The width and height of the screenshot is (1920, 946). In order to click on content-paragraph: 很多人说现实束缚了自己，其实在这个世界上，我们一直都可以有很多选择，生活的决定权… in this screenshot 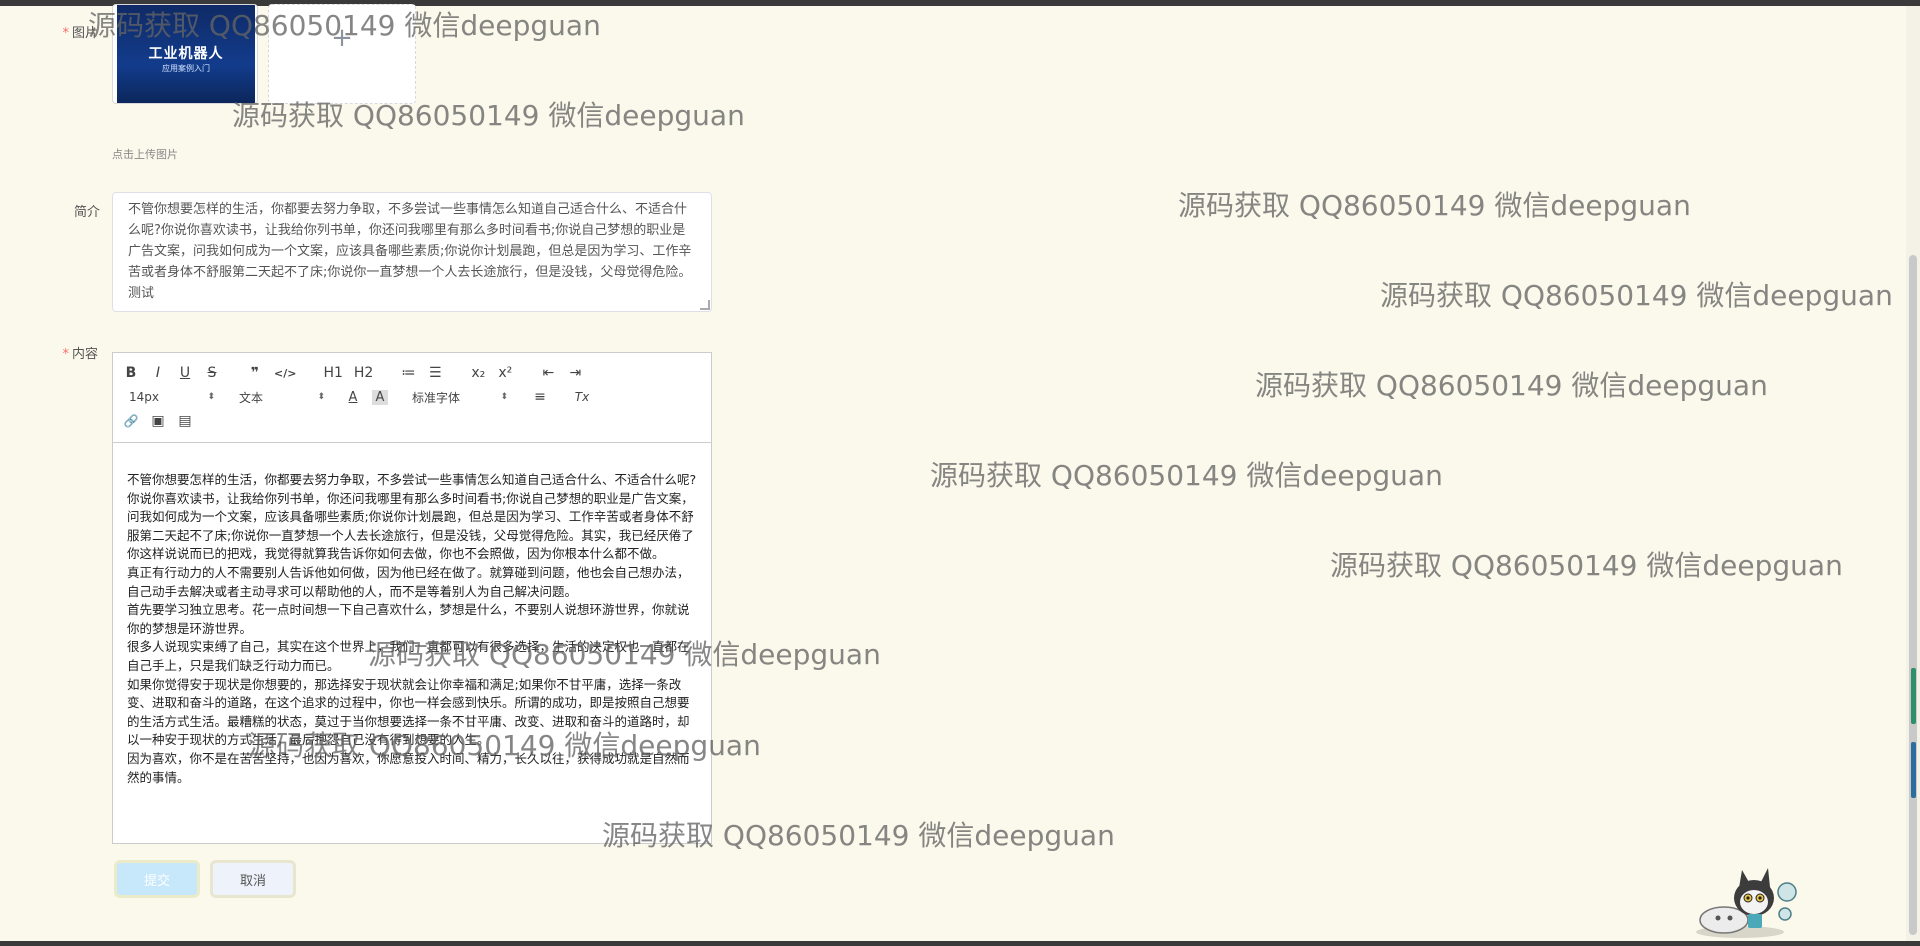, I will do `click(408, 656)`.